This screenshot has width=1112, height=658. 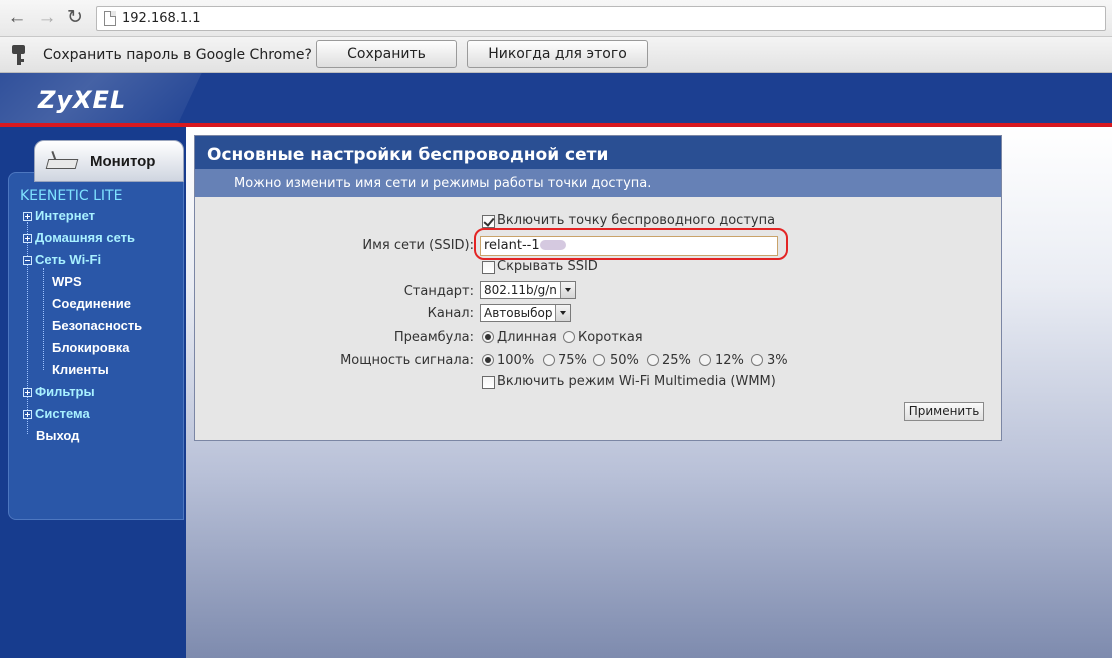 I want to click on panel-title: Основные настройки беспроводной сети, so click(x=598, y=152).